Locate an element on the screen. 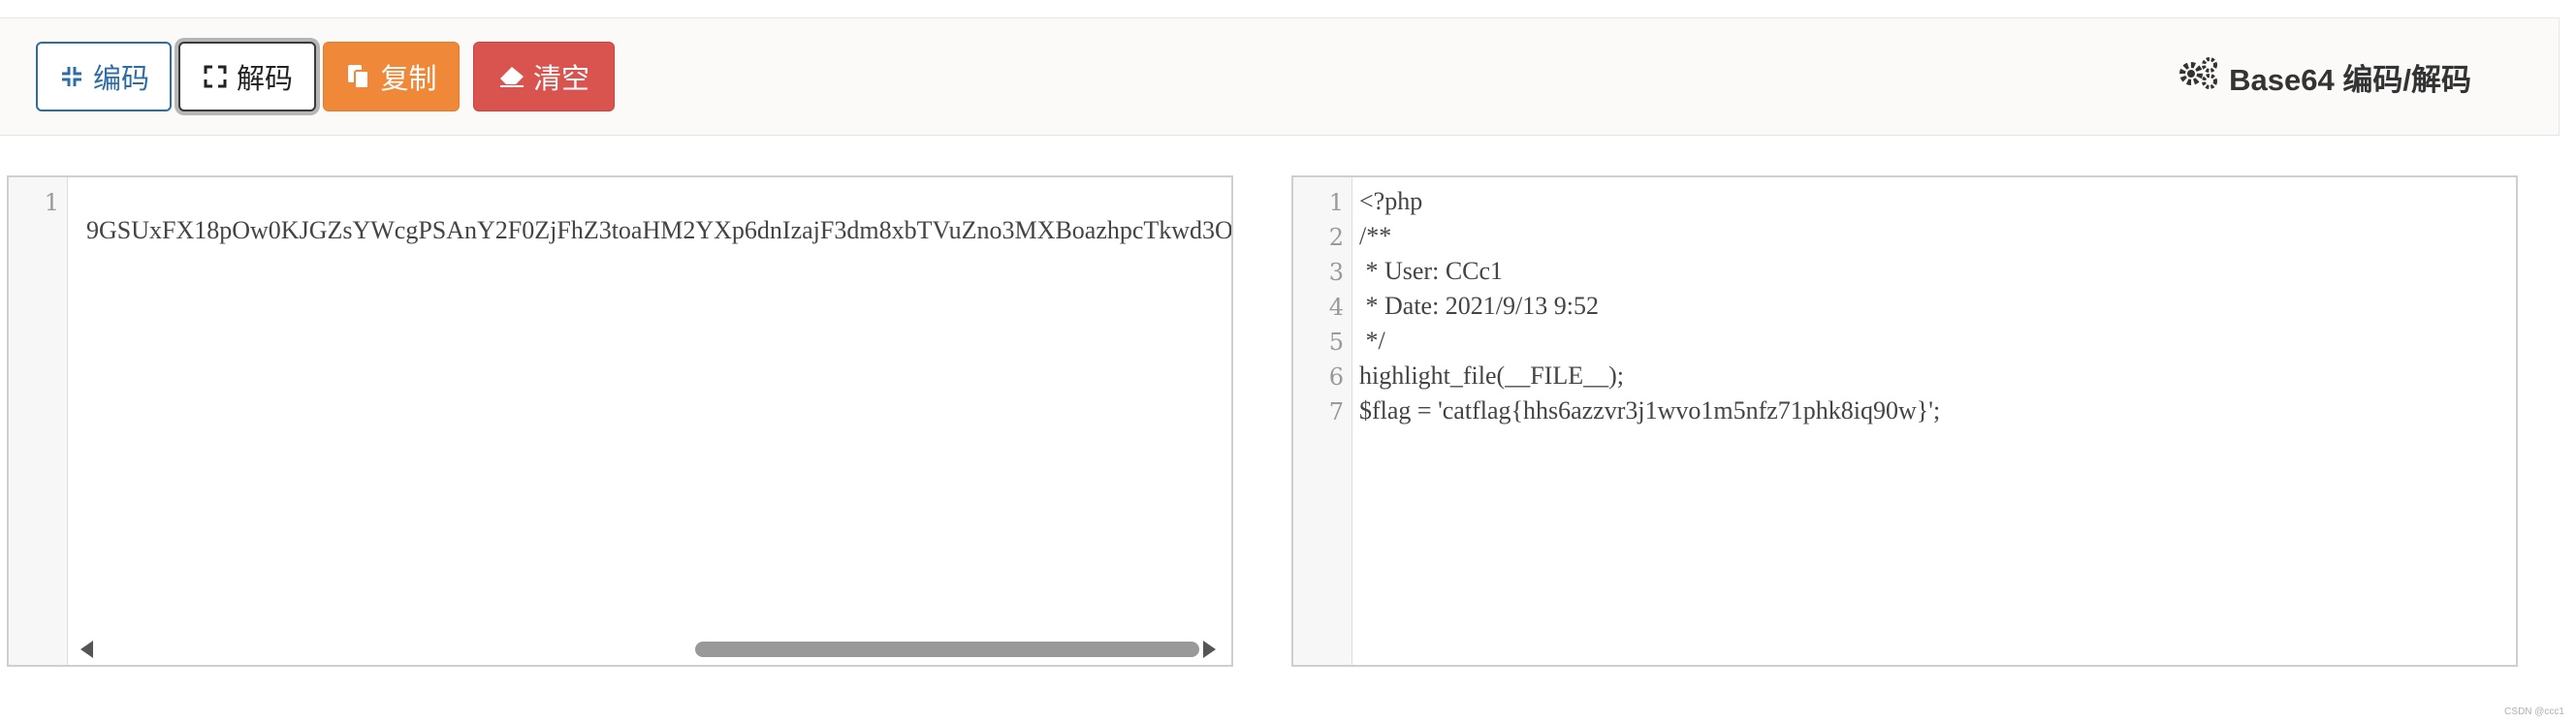  compress-icon is located at coordinates (71, 77).